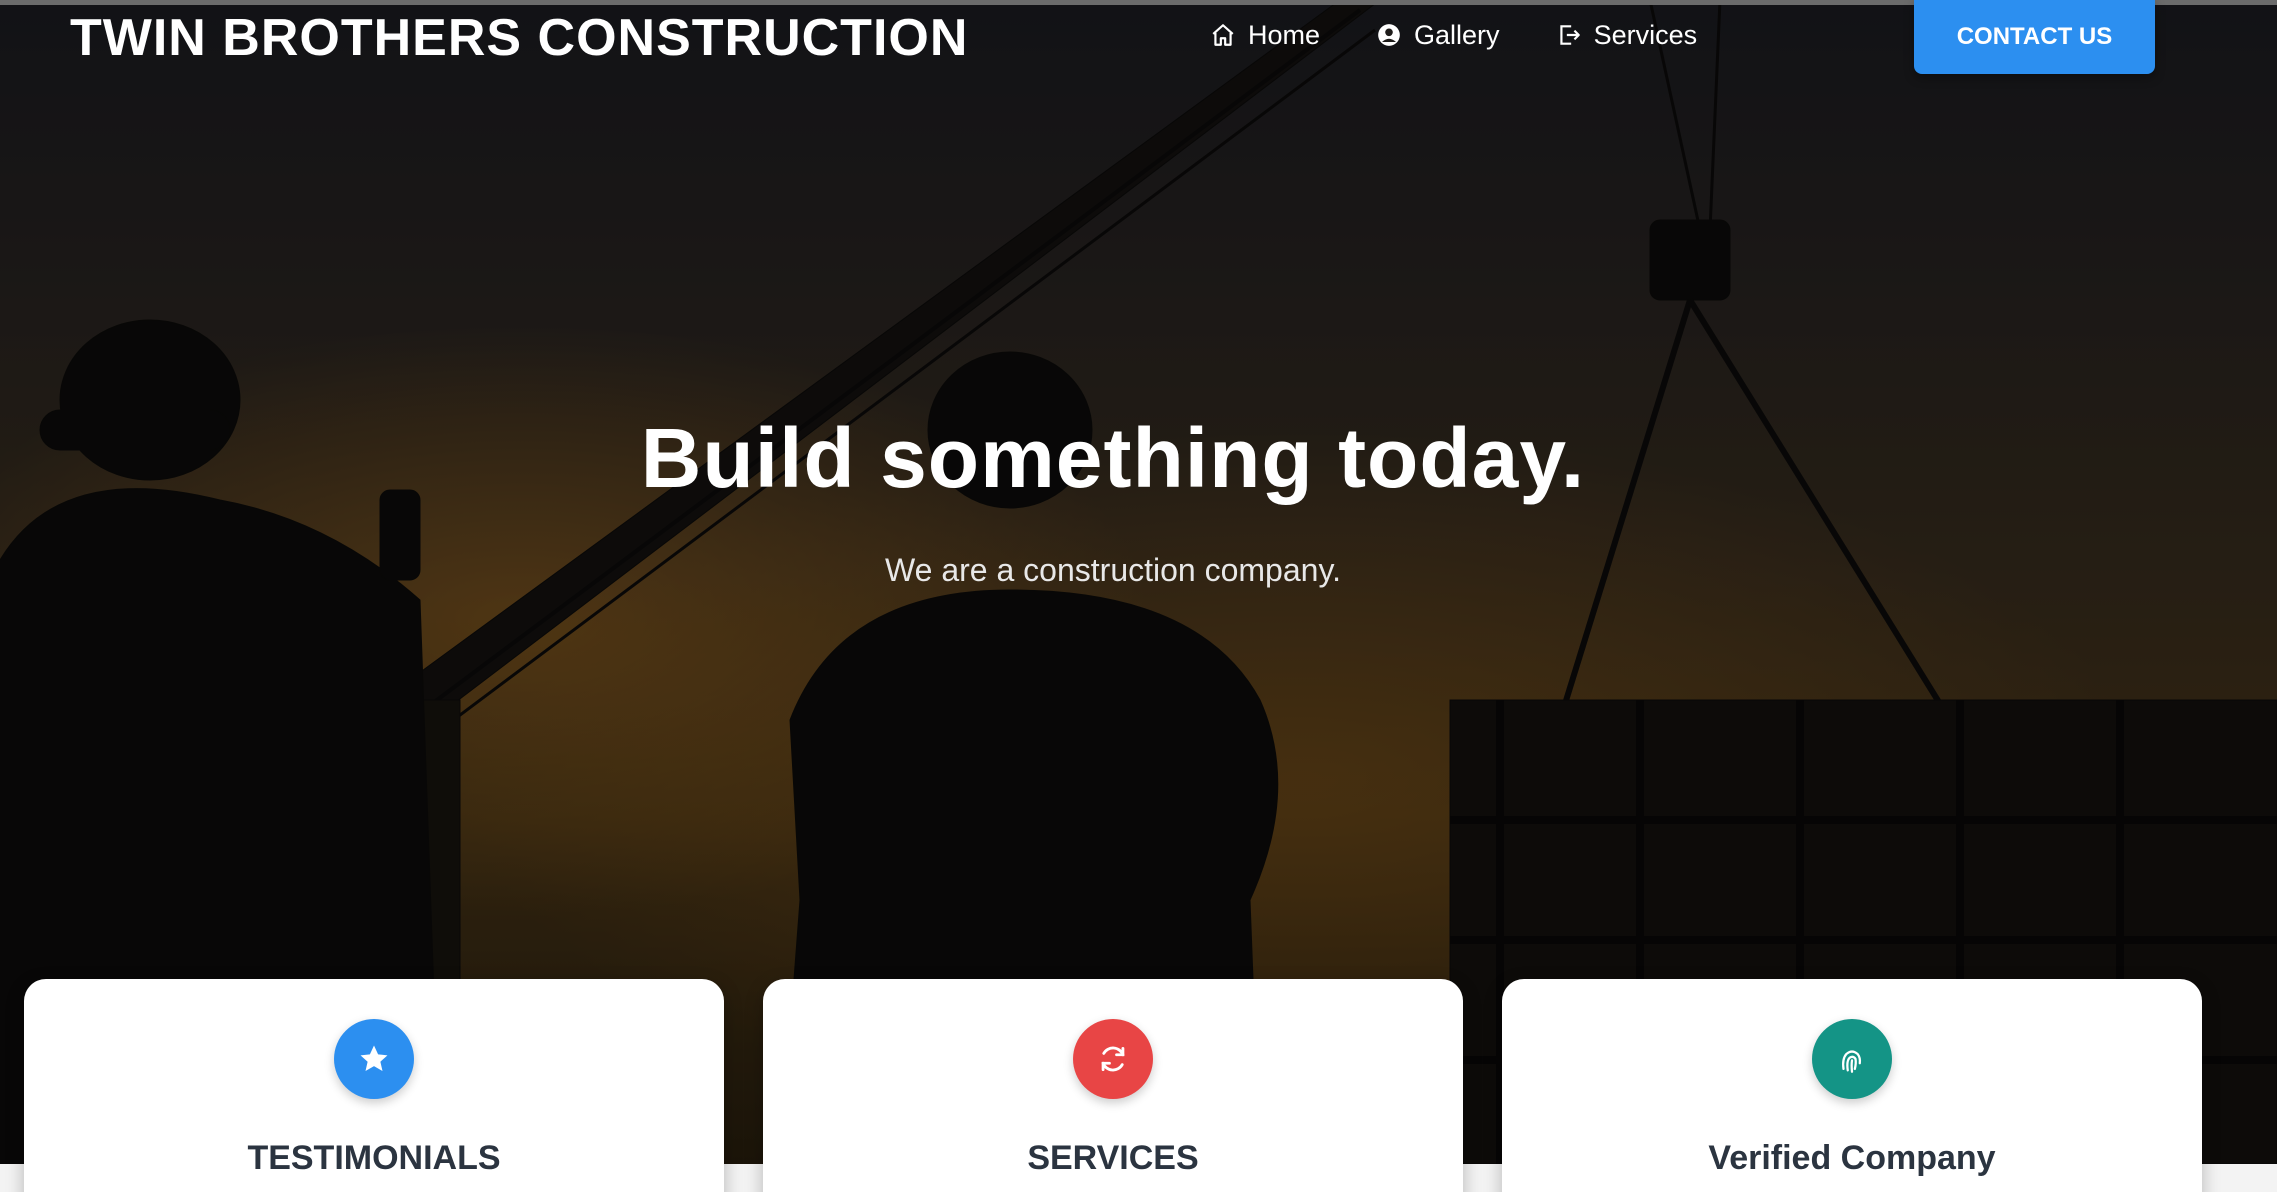  What do you see at coordinates (1457, 34) in the screenshot?
I see `nav-gallery-label: Gallery` at bounding box center [1457, 34].